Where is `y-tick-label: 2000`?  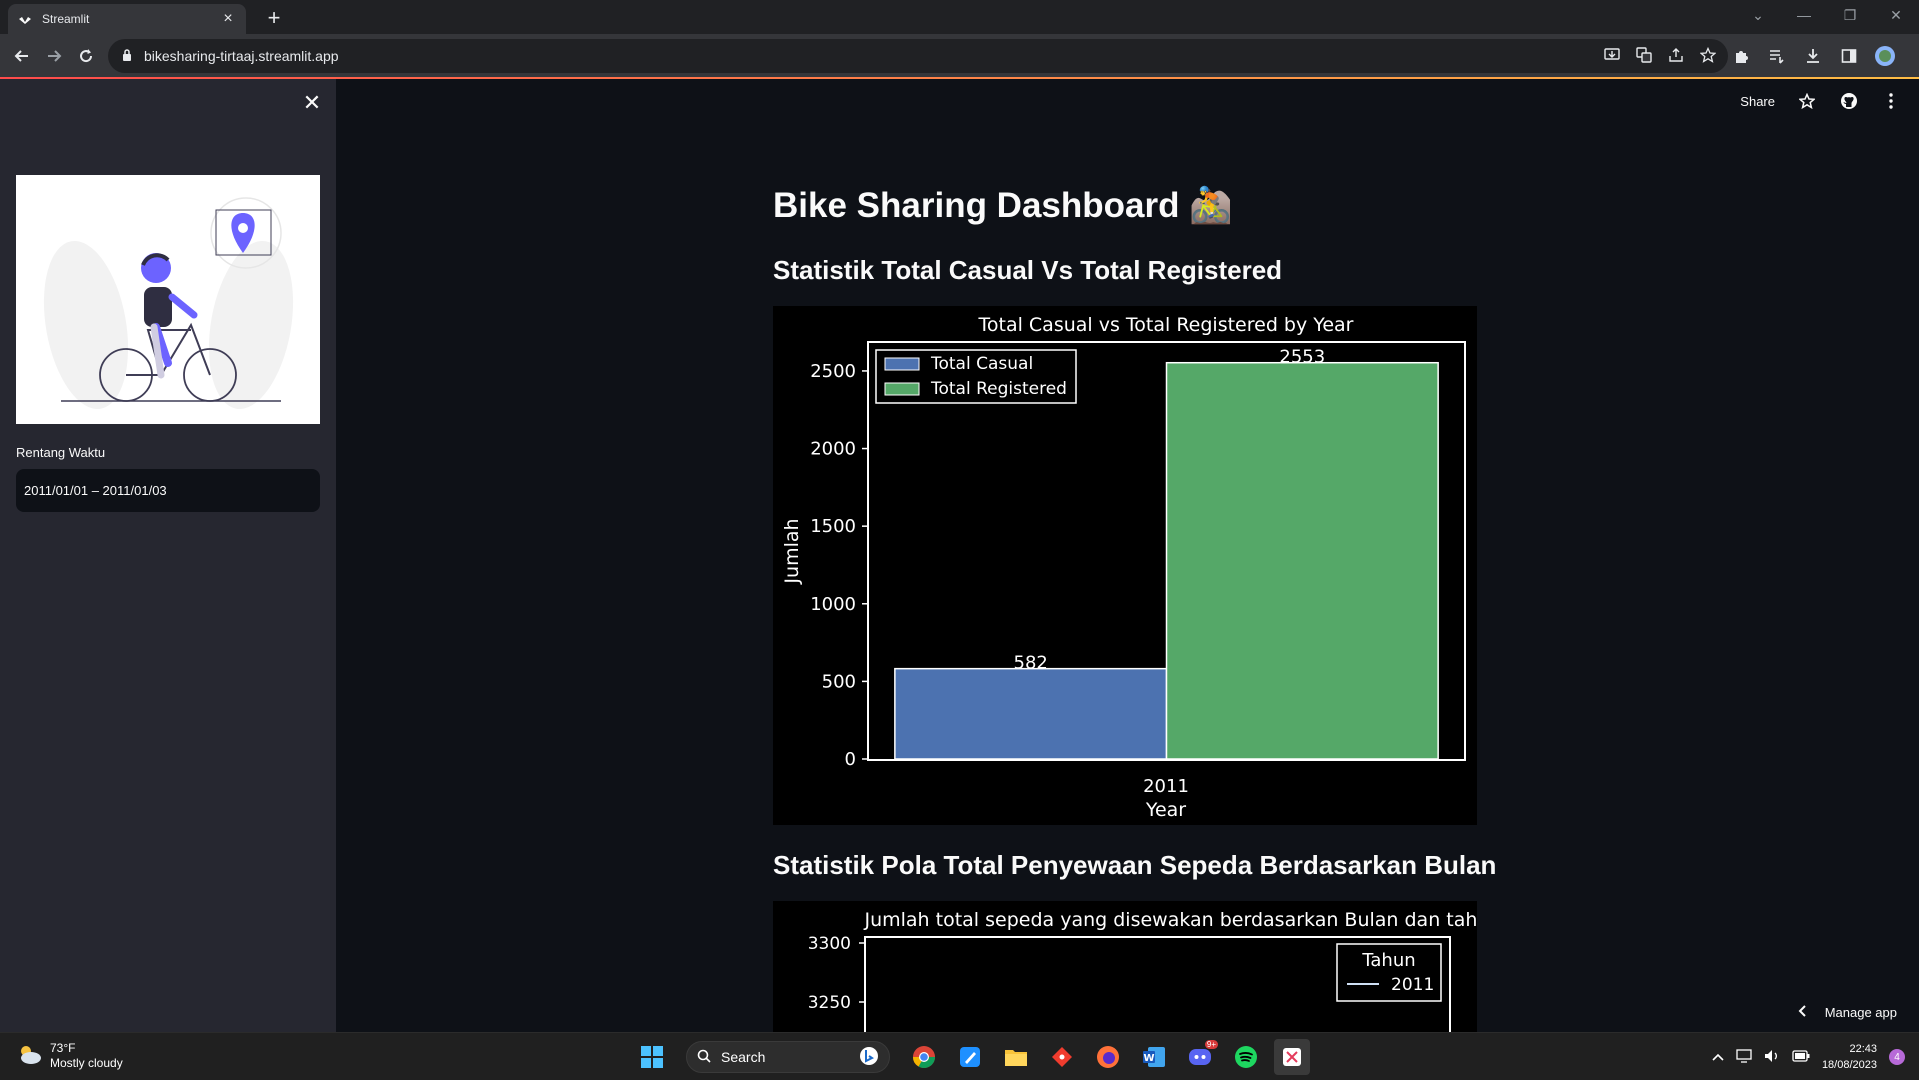 y-tick-label: 2000 is located at coordinates (833, 449).